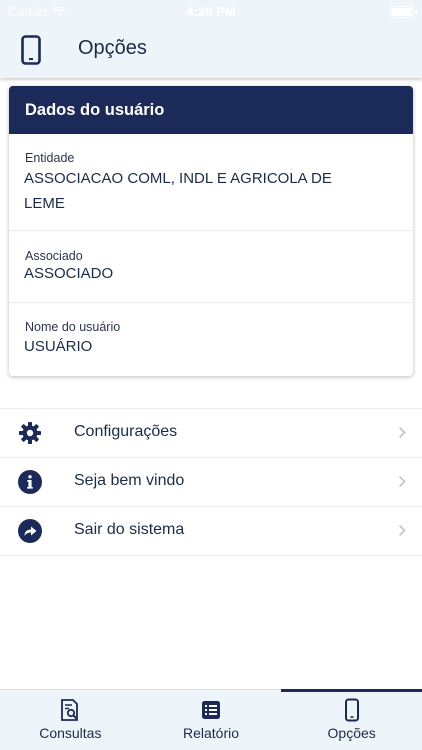  What do you see at coordinates (58, 346) in the screenshot?
I see `field-value: USUÁRIO` at bounding box center [58, 346].